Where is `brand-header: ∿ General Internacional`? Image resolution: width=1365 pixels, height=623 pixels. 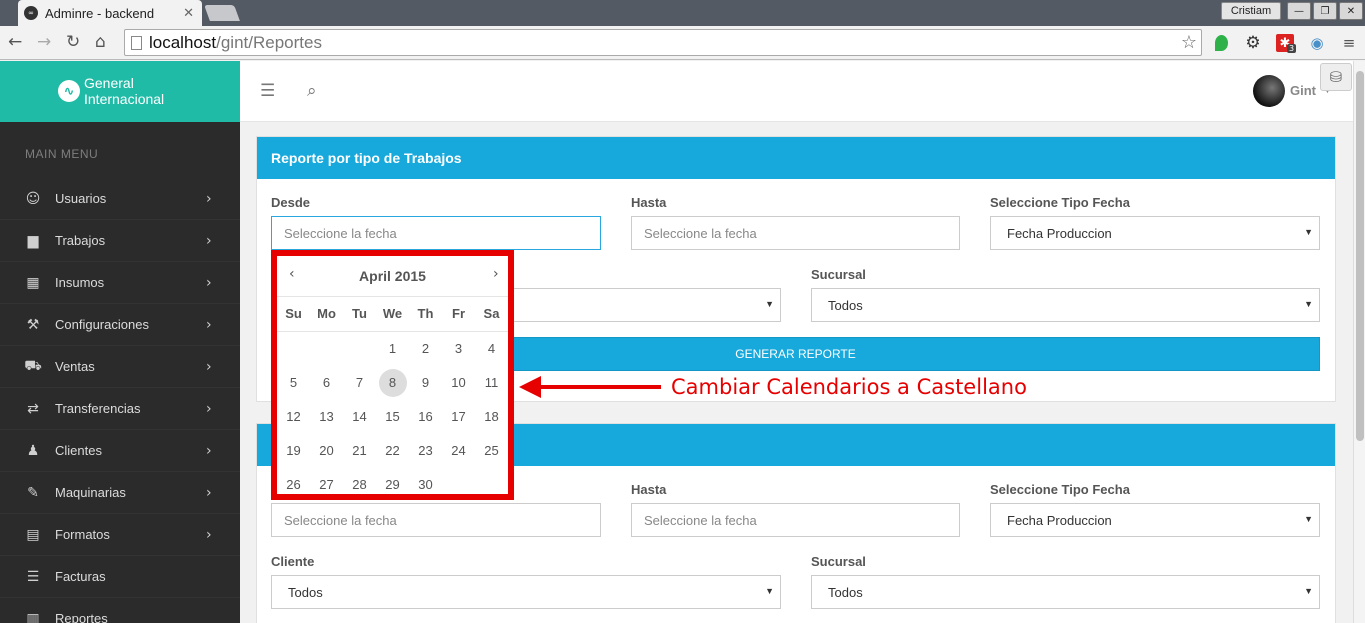
brand-header: ∿ General Internacional is located at coordinates (120, 91).